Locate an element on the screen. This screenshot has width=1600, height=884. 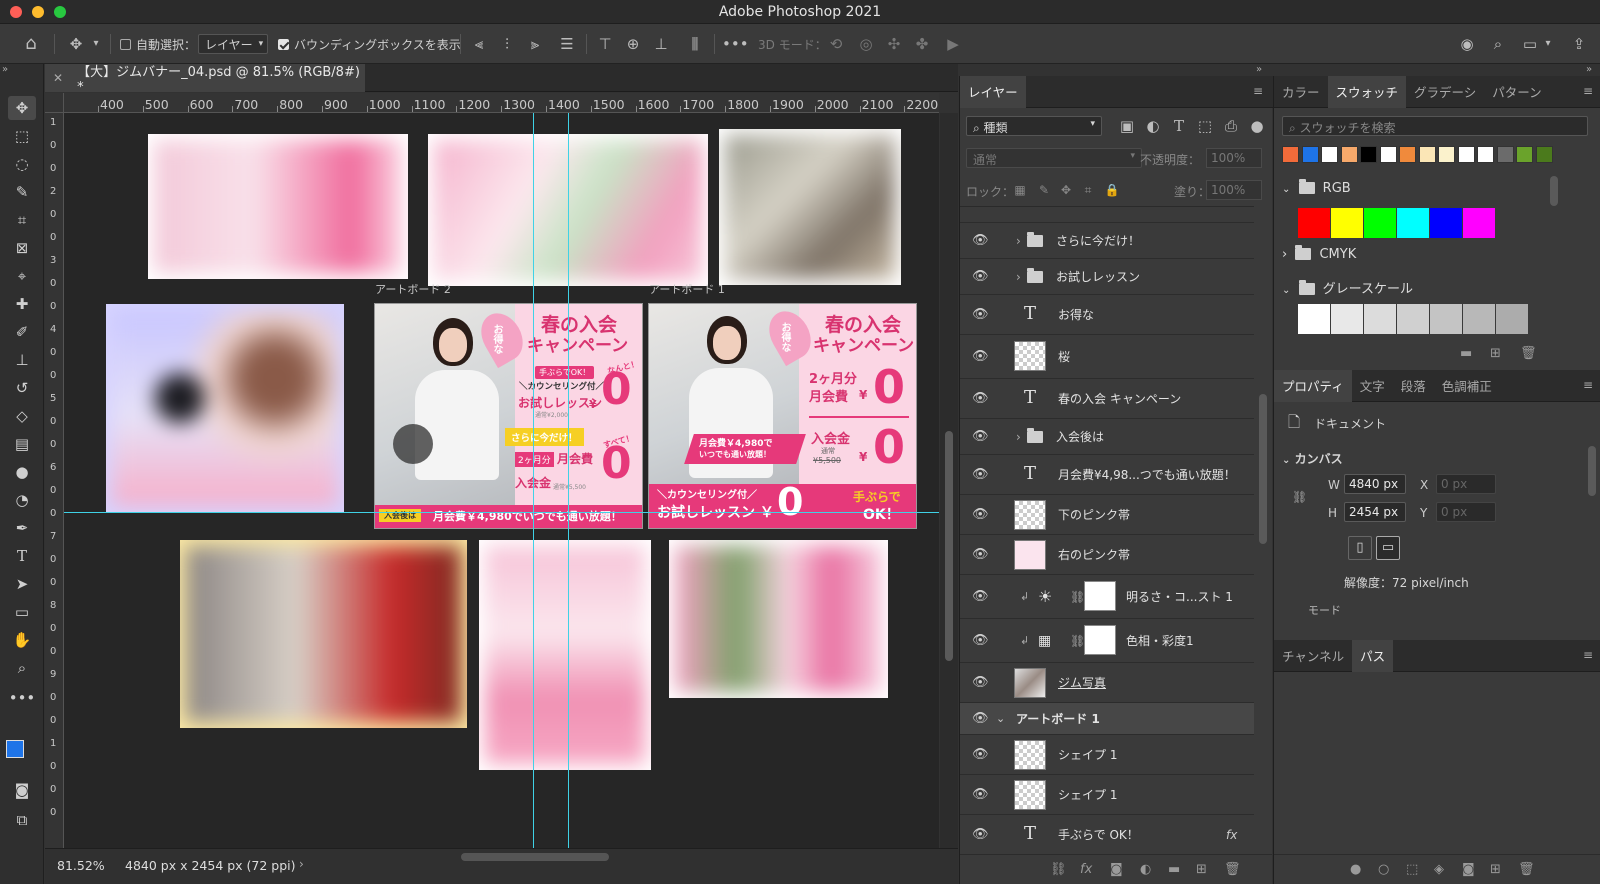
guide-vertical is located at coordinates (533, 480).